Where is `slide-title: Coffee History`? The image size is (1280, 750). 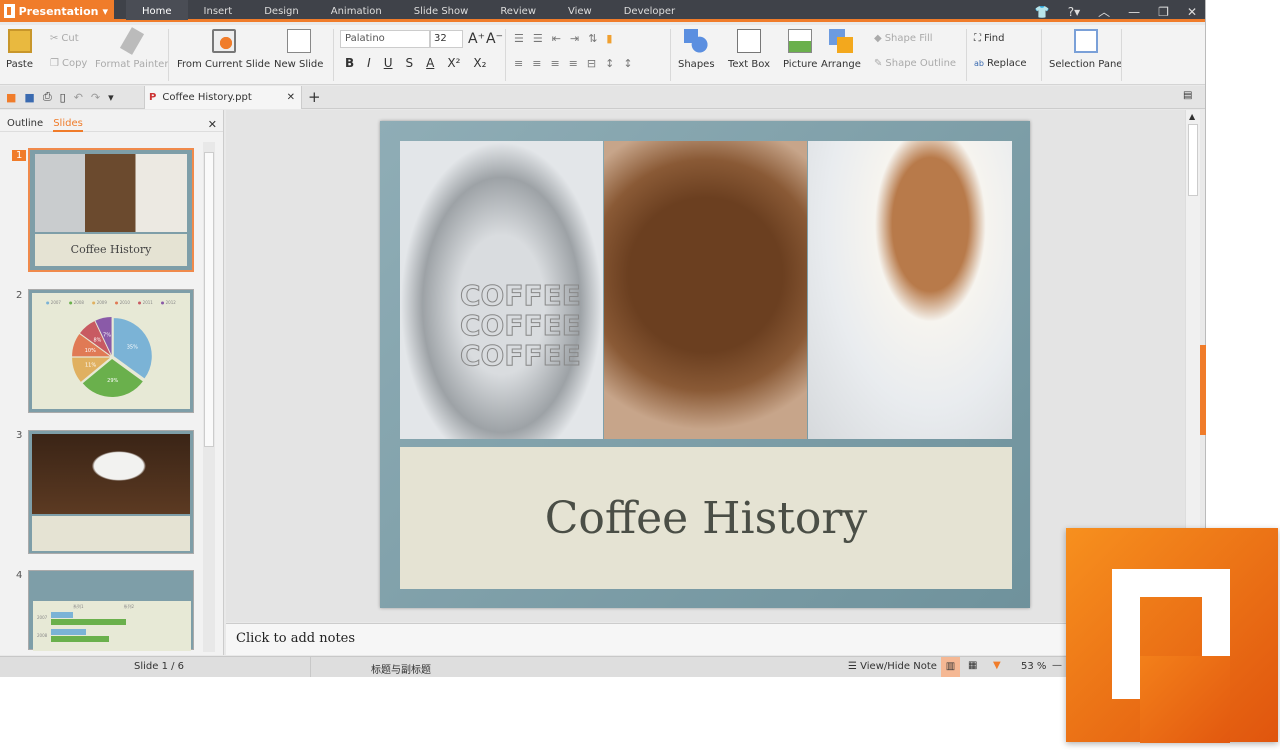 slide-title: Coffee History is located at coordinates (706, 518).